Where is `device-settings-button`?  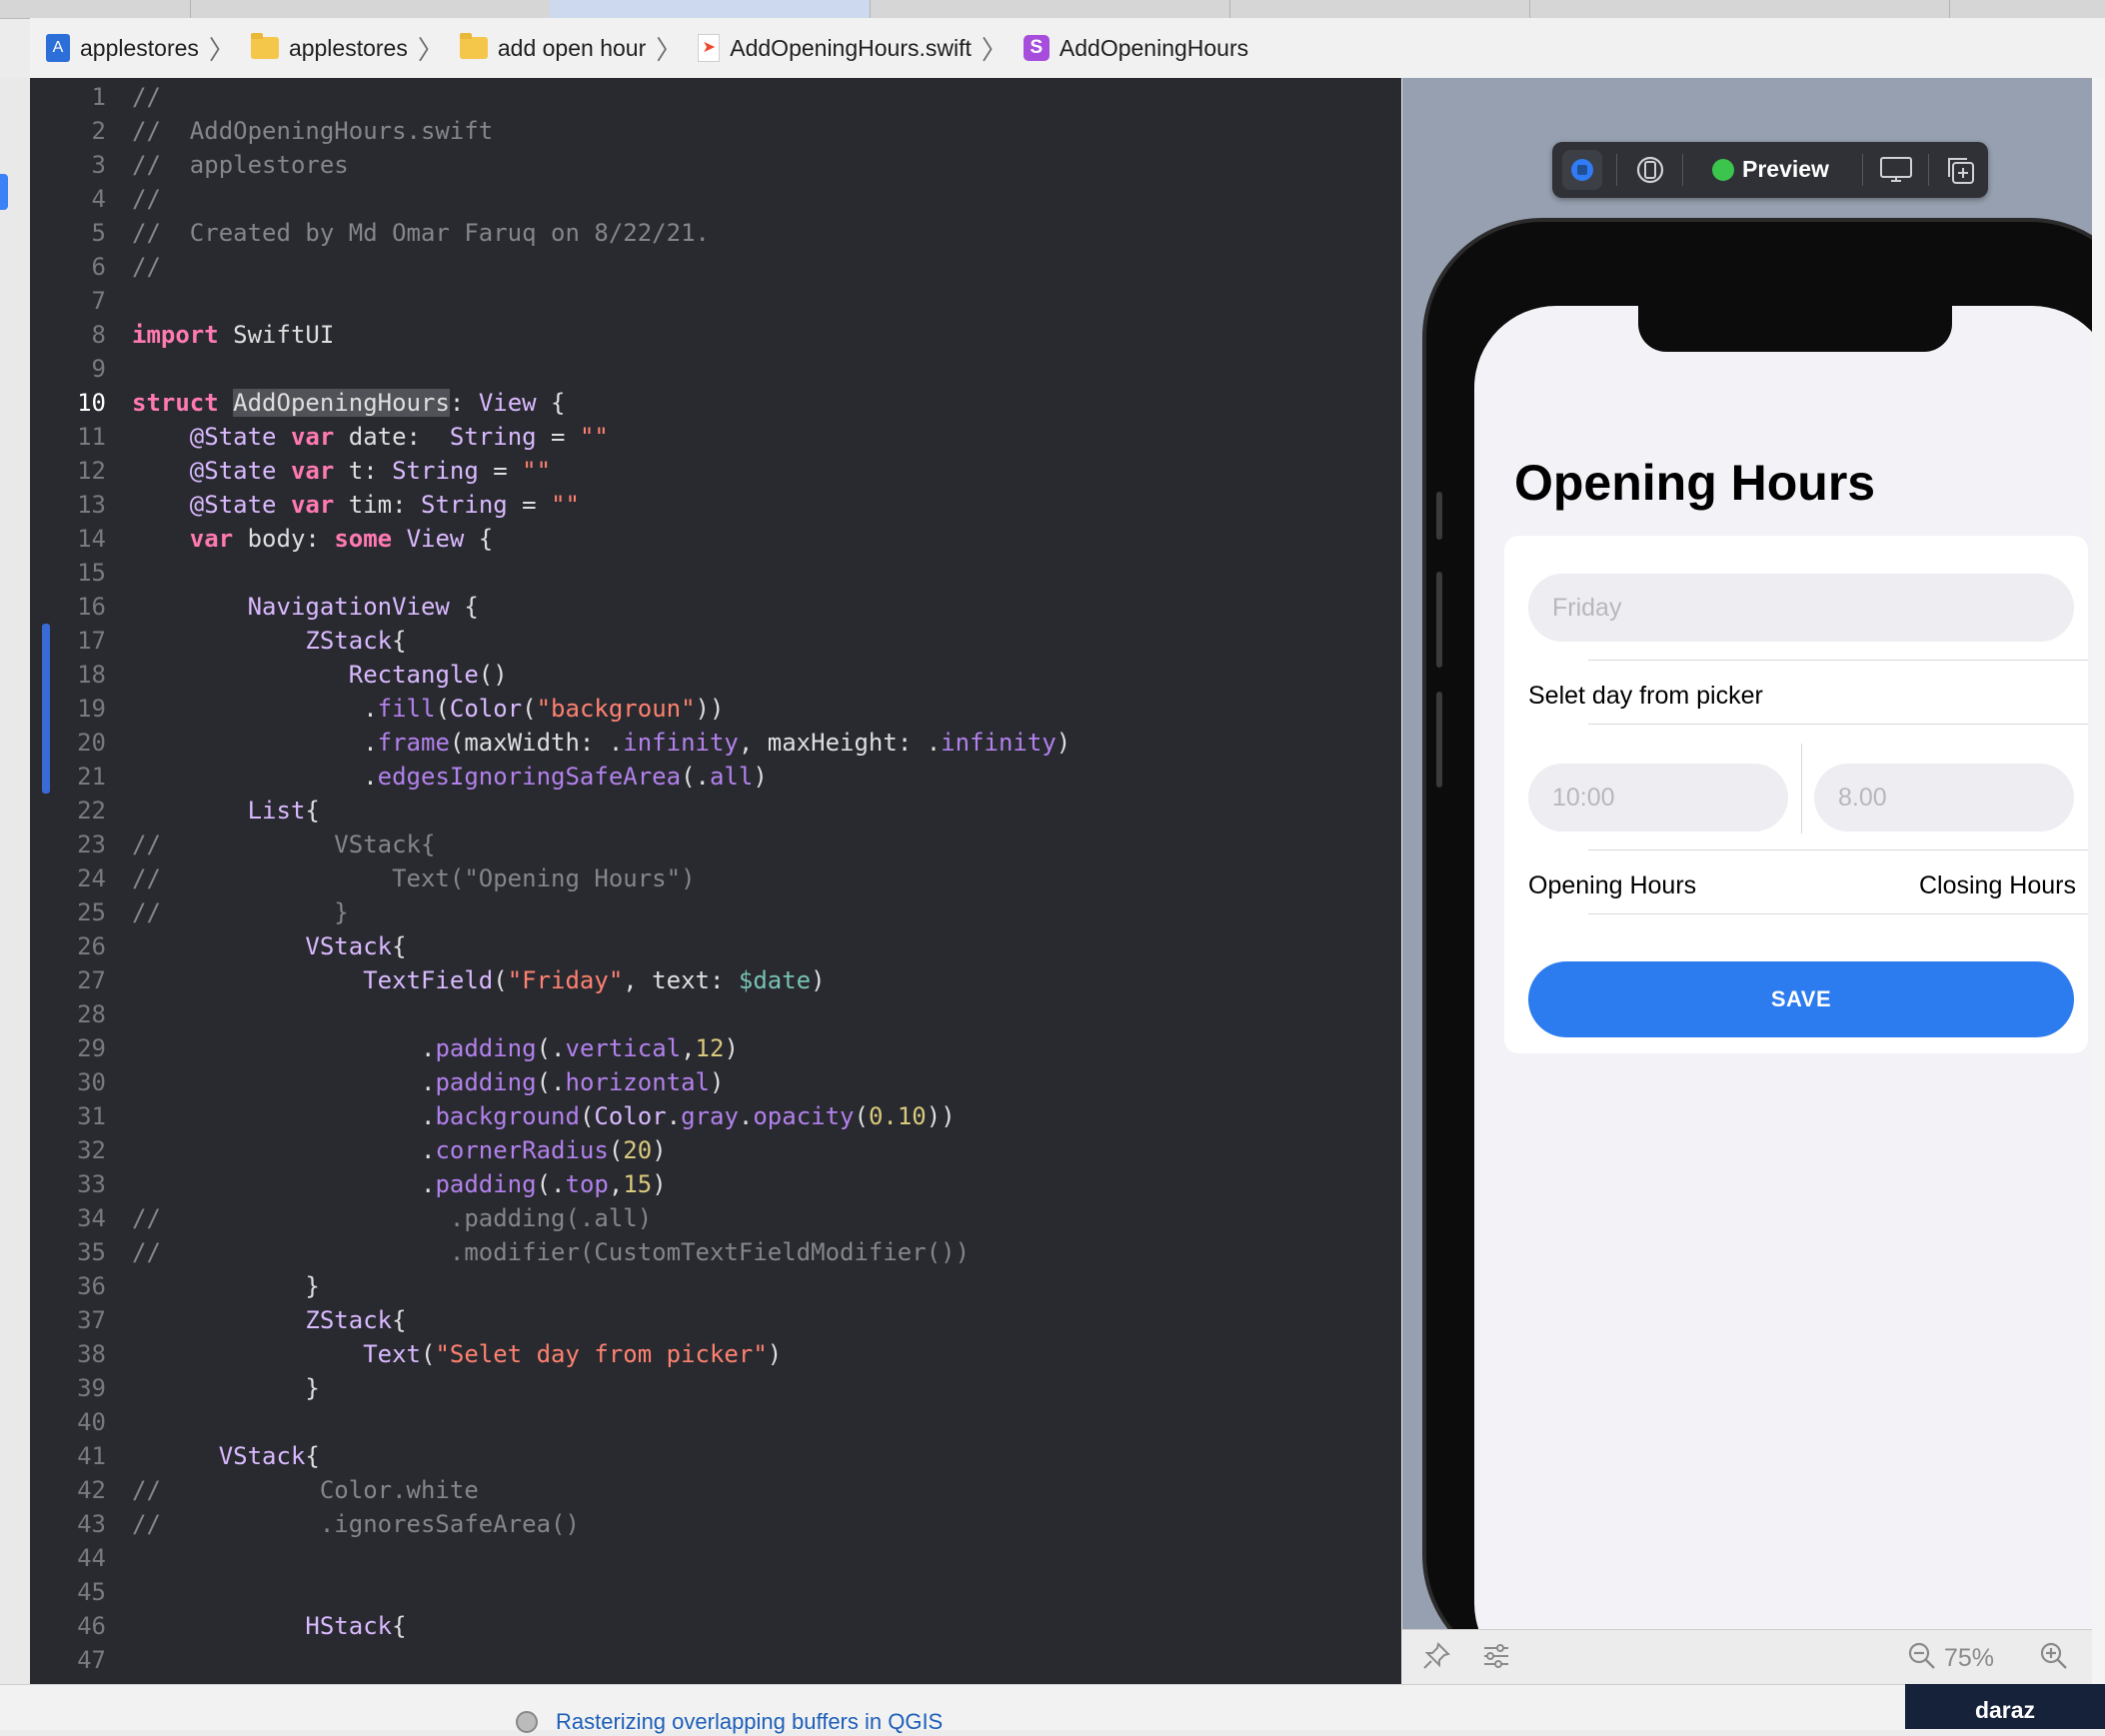
device-settings-button is located at coordinates (1896, 170).